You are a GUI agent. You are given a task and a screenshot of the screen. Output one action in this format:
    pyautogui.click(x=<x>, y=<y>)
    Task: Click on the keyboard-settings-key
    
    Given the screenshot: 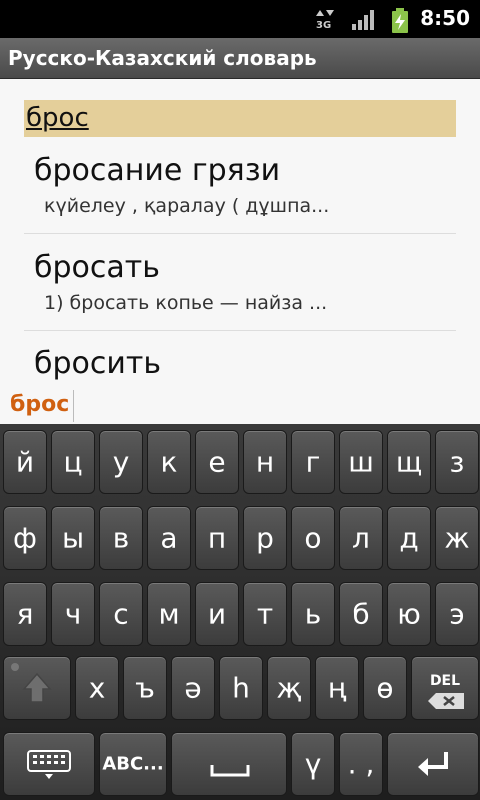 What is the action you would take?
    pyautogui.click(x=49, y=764)
    